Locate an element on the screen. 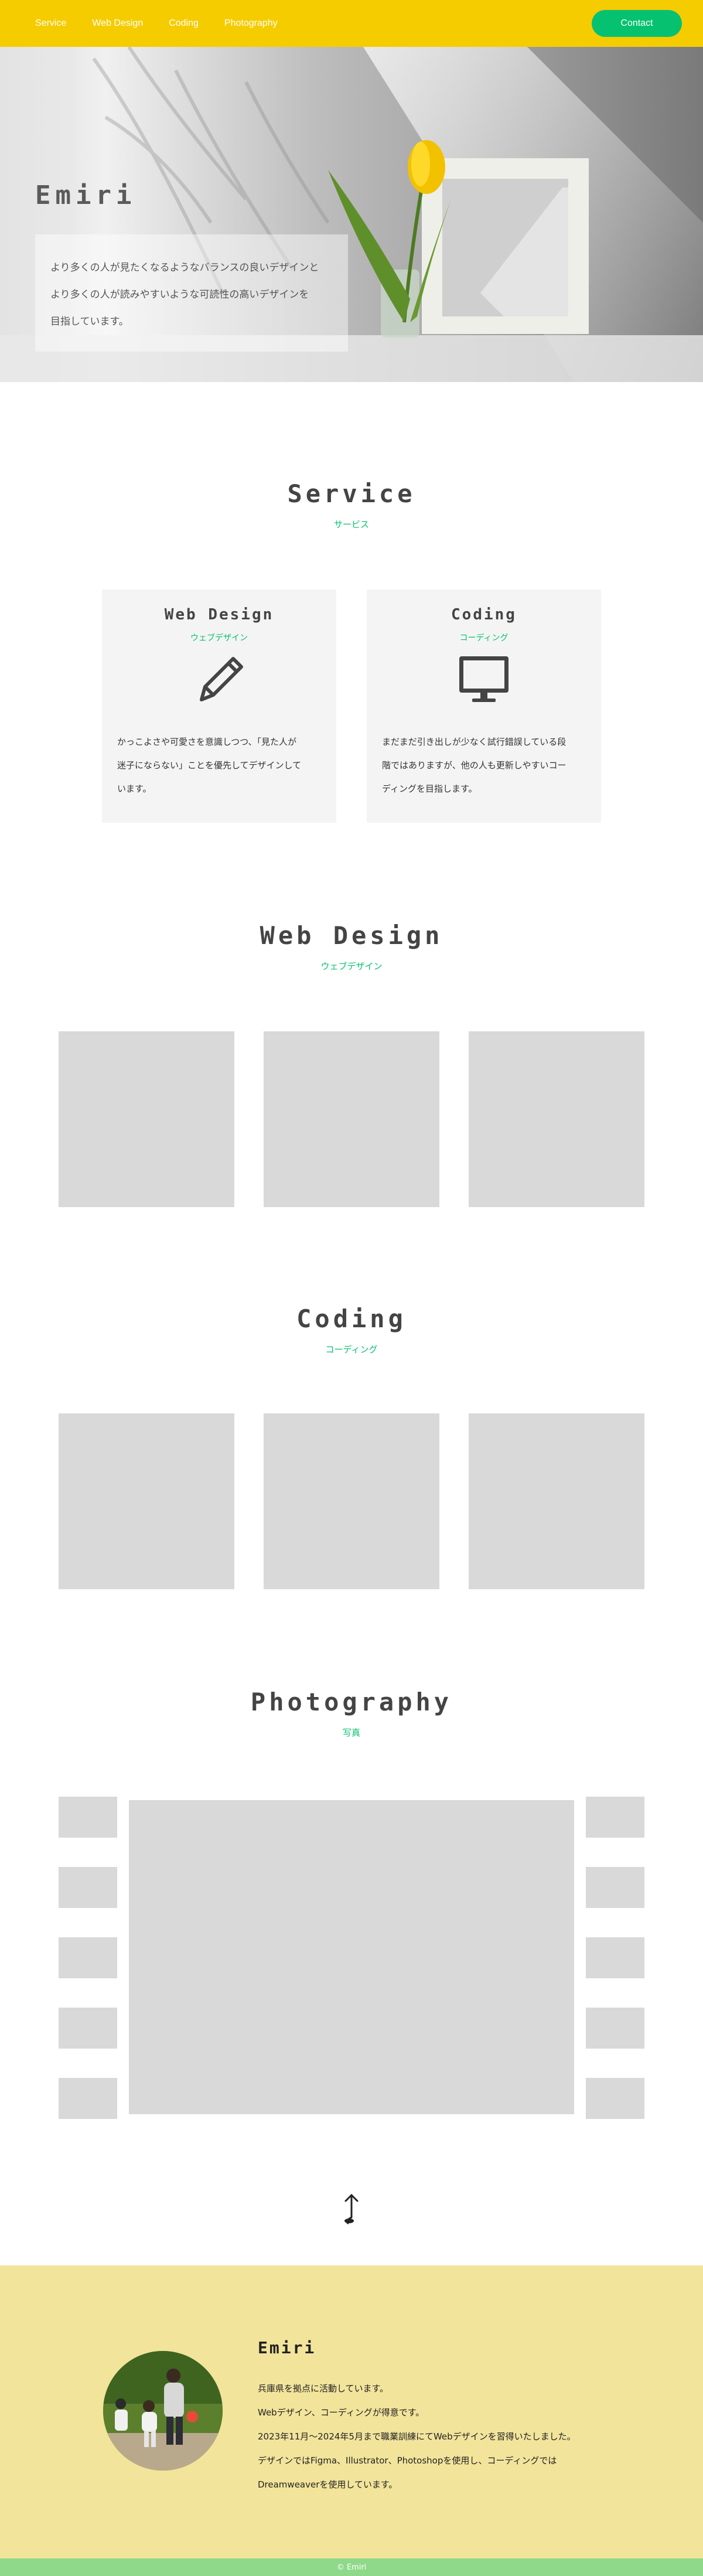 The height and width of the screenshot is (2576, 703). profile-text-line: Dreamweaverを使用しています。 is located at coordinates (328, 2484).